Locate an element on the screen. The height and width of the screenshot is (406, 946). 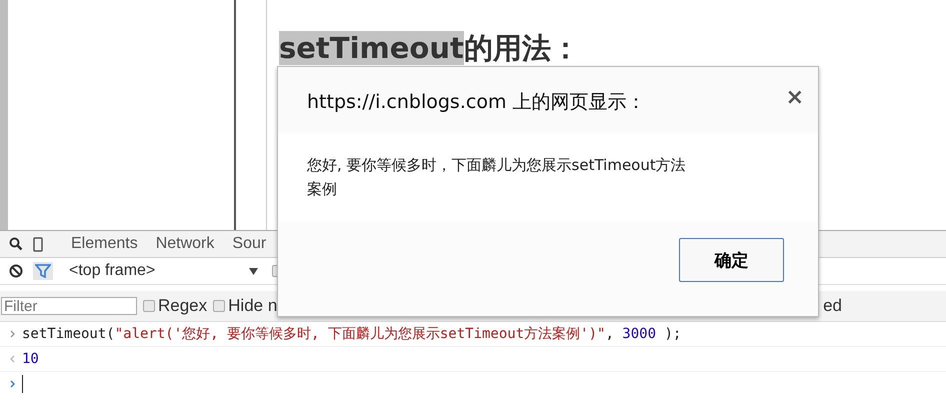
scrollbar is located at coordinates (4, 115).